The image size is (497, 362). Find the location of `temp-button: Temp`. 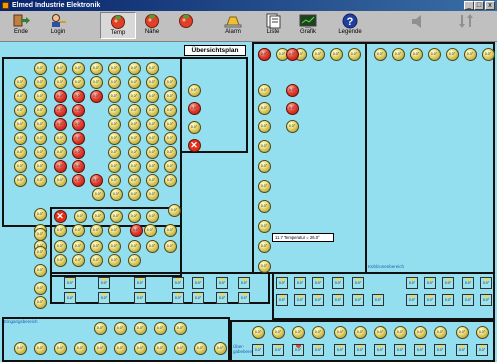

temp-button: Temp is located at coordinates (118, 25).